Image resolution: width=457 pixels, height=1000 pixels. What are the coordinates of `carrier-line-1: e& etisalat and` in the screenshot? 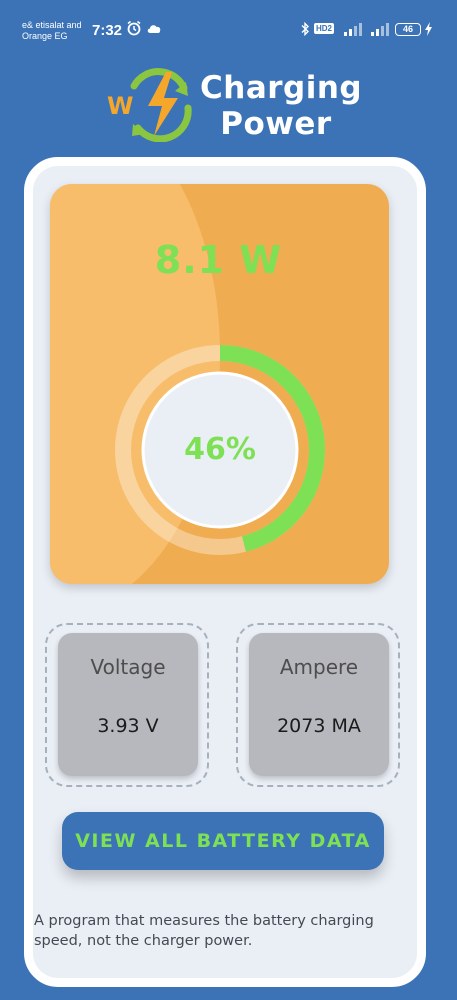 It's located at (52, 25).